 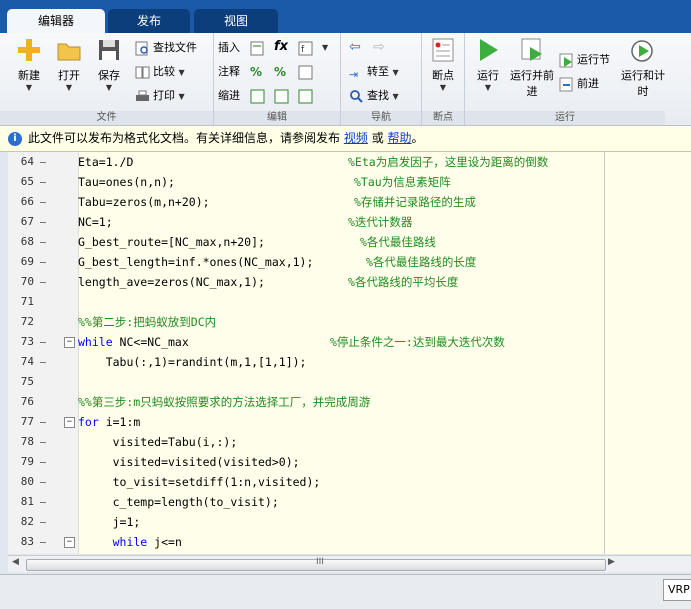 I want to click on code-line: 64 Eta=1./D %Eta为启发因子，这里设为距离的倒数, so click(x=349, y=162).